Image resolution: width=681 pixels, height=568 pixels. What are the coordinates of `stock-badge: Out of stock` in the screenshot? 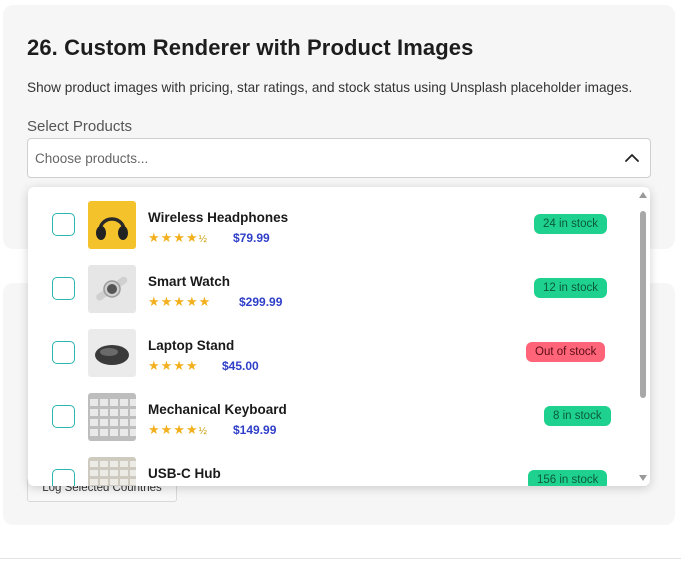 It's located at (566, 352).